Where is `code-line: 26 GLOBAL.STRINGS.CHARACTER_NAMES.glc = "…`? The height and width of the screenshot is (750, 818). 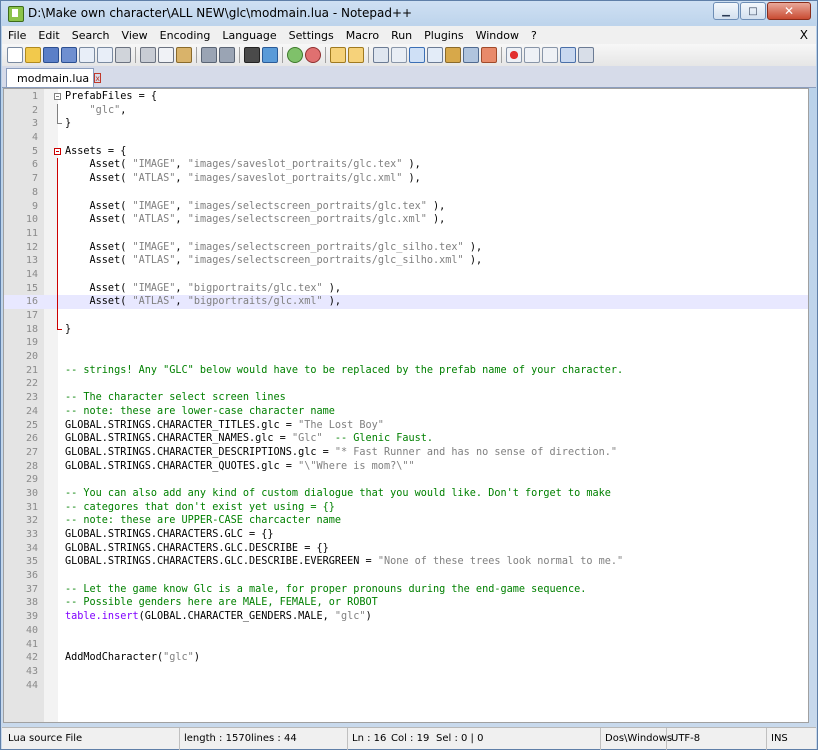 code-line: 26 GLOBAL.STRINGS.CHARACTER_NAMES.glc = "… is located at coordinates (406, 439).